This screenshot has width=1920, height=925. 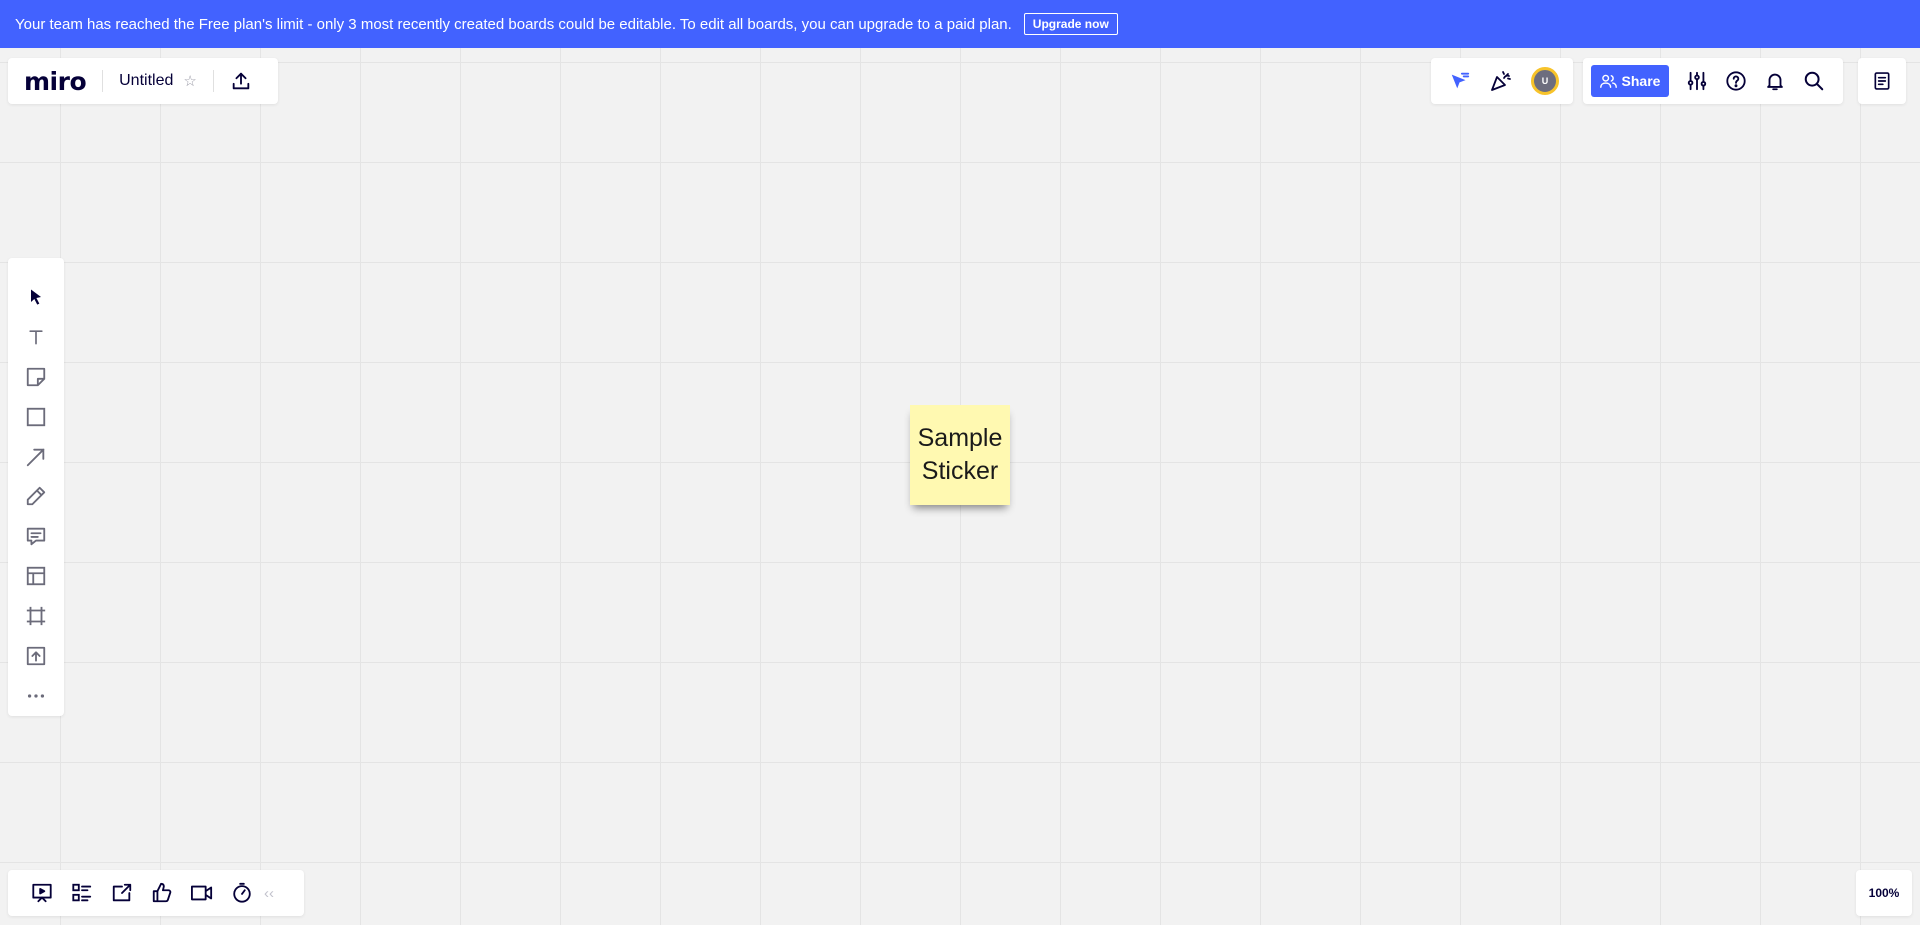 I want to click on help-icon, so click(x=1736, y=81).